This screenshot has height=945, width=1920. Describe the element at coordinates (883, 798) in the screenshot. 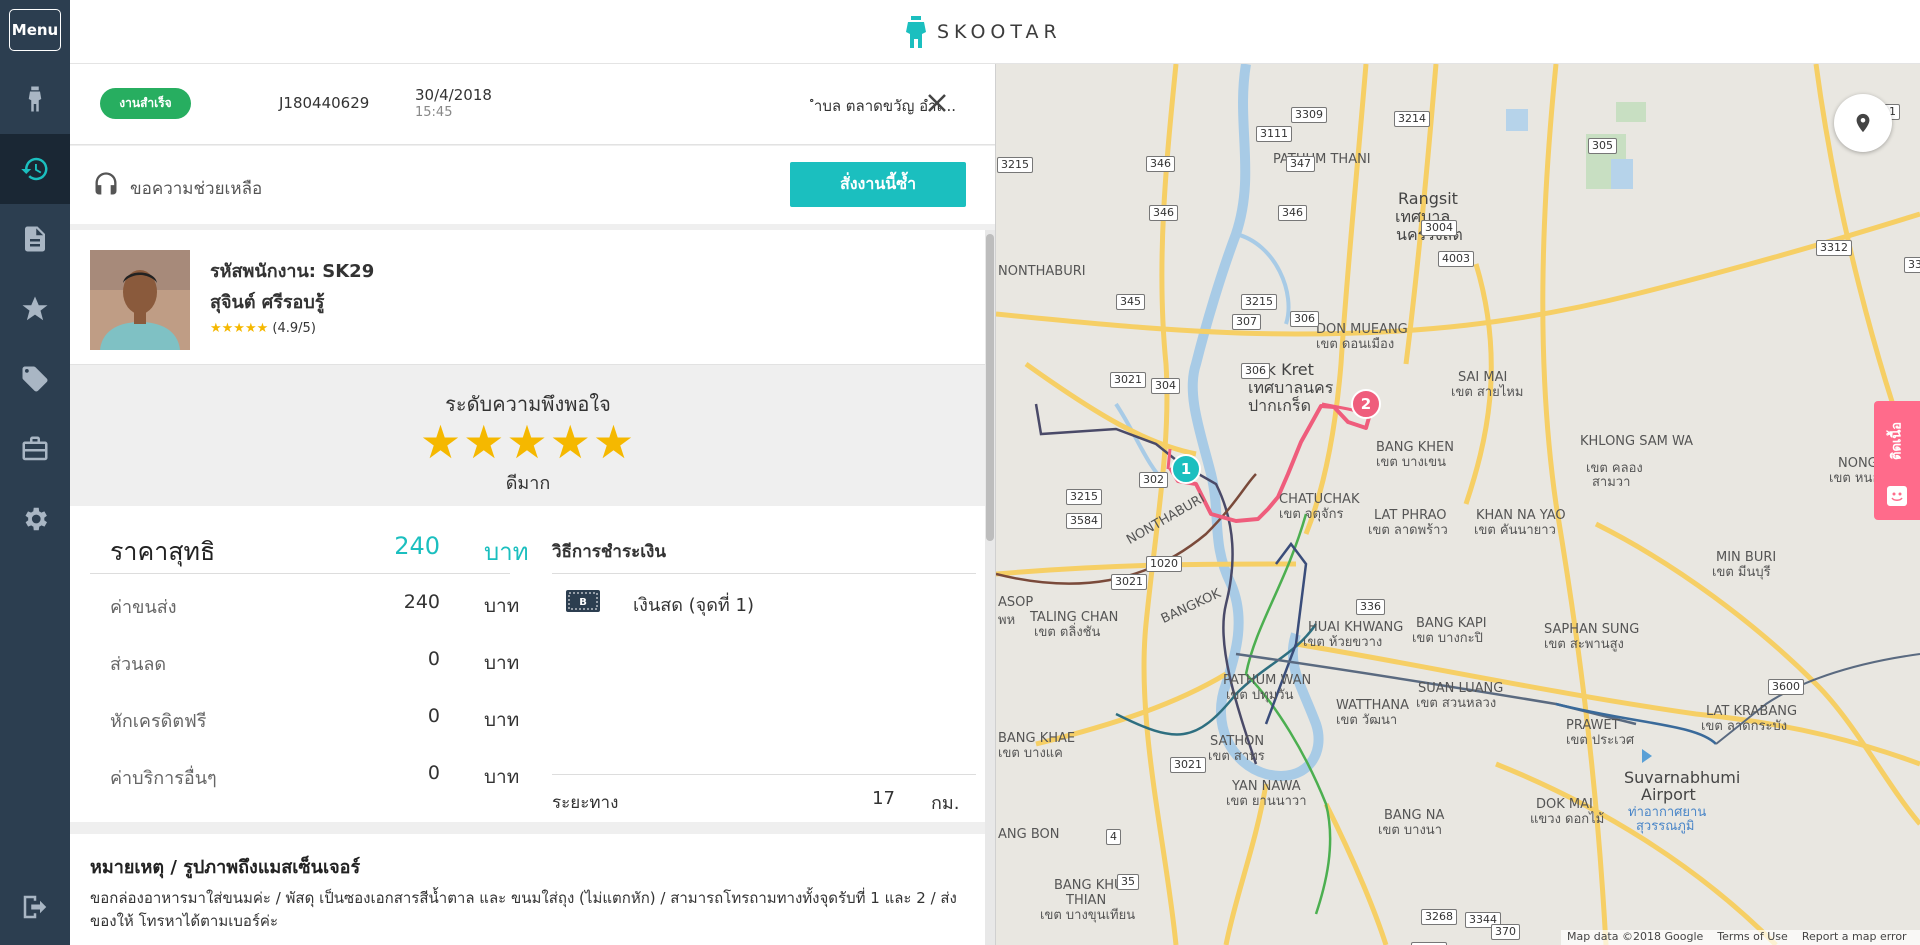

I see `distance-value: 17` at that location.